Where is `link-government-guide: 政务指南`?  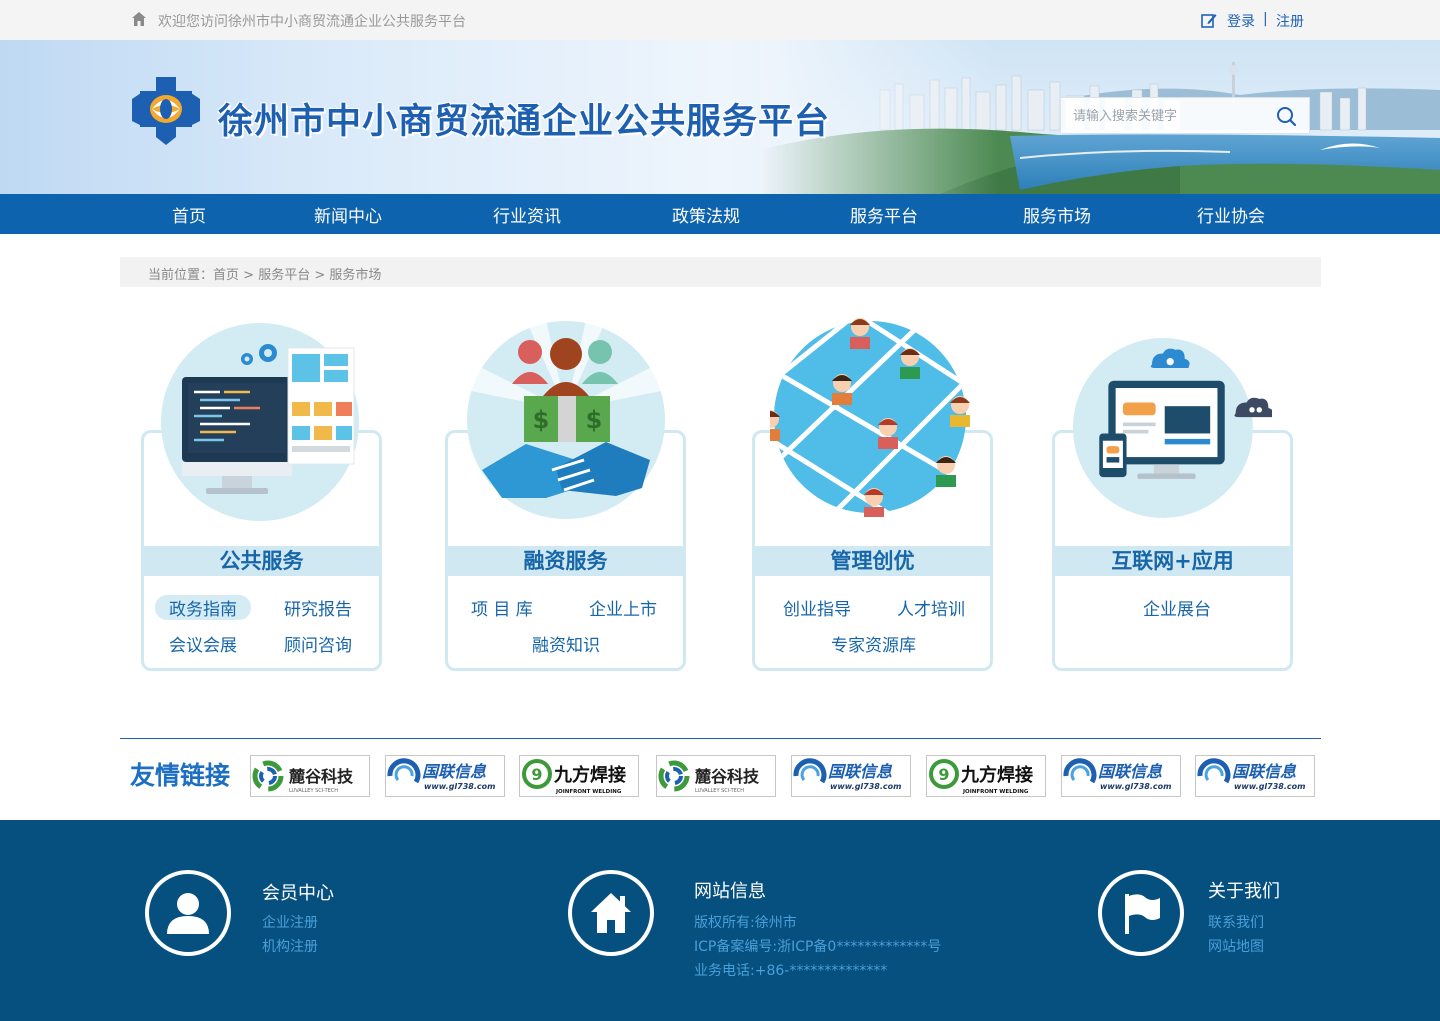 link-government-guide: 政务指南 is located at coordinates (203, 607).